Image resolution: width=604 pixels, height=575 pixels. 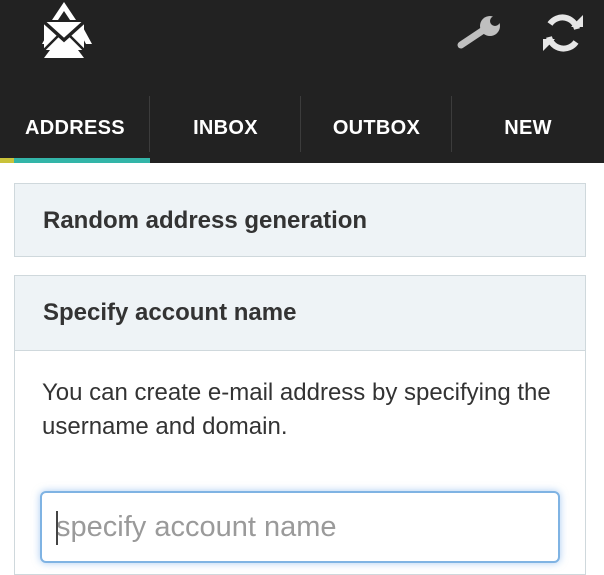 What do you see at coordinates (170, 312) in the screenshot?
I see `panel-title: Specify account name` at bounding box center [170, 312].